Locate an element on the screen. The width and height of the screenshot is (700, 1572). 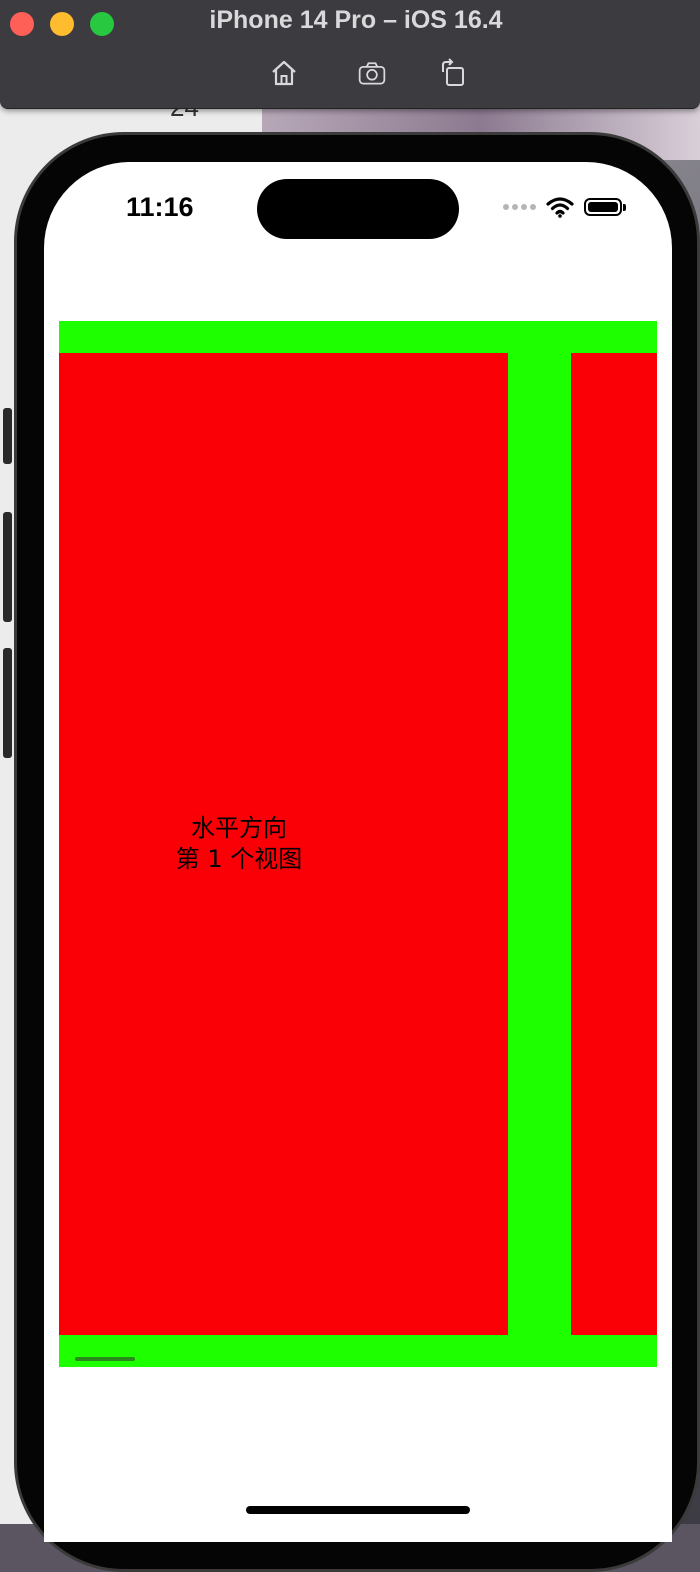
horizontal-scroll-indicator is located at coordinates (105, 1359).